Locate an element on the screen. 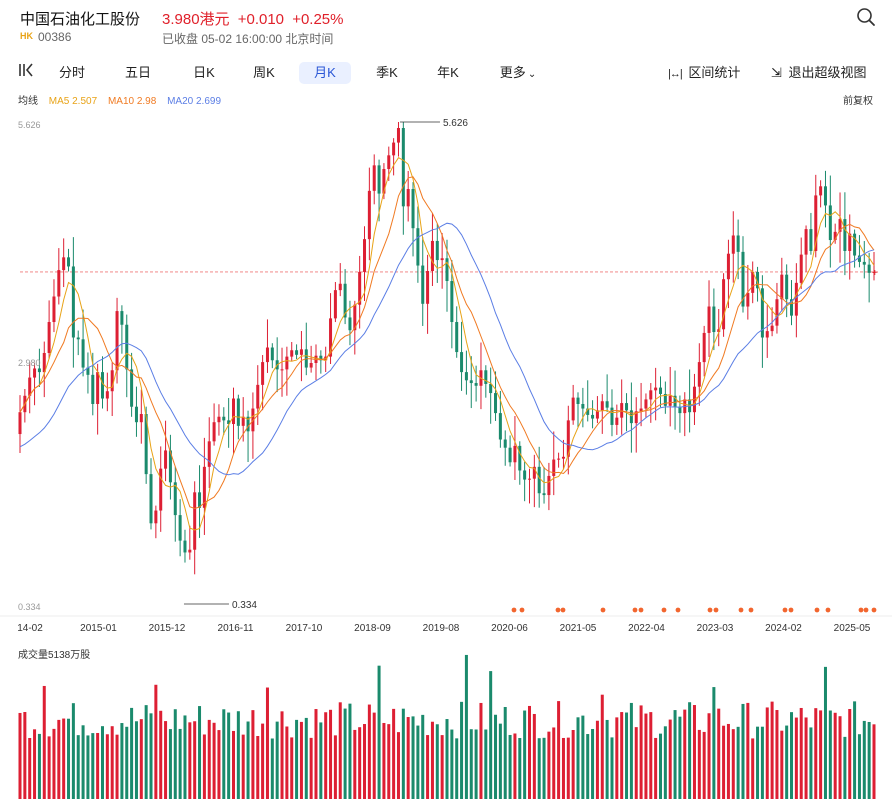 The height and width of the screenshot is (799, 892). volume-title: 成交量5138万股 is located at coordinates (54, 655).